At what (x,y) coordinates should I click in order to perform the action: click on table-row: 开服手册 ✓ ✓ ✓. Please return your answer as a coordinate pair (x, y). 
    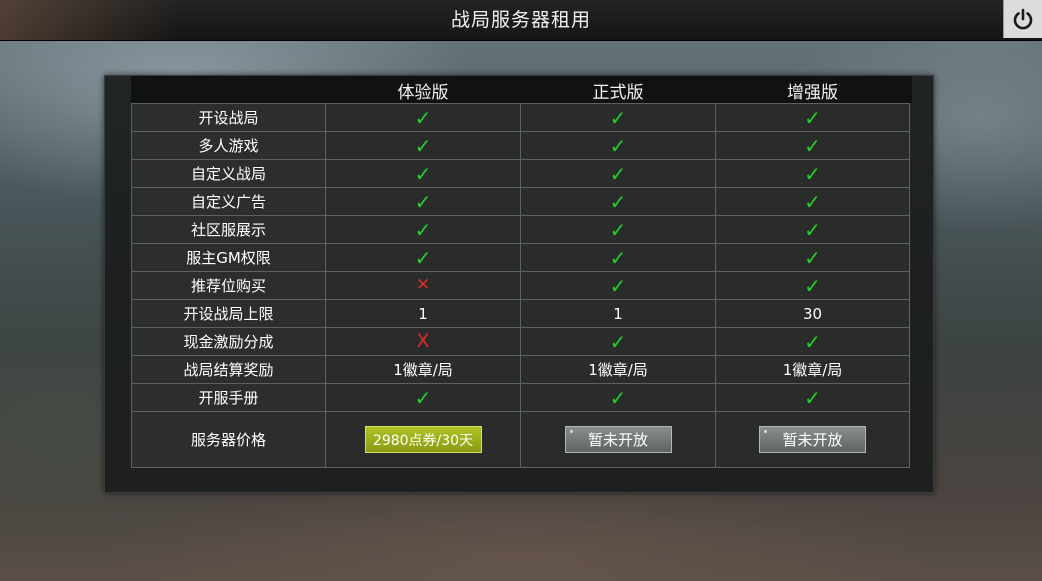
    Looking at the image, I should click on (521, 397).